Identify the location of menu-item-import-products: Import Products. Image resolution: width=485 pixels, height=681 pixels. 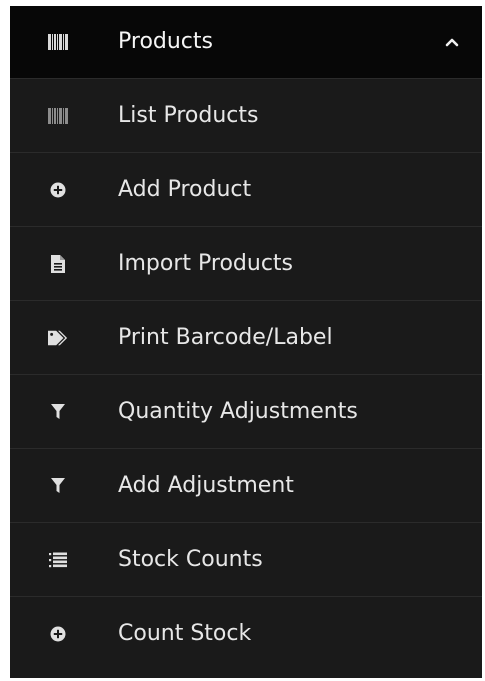
(246, 263).